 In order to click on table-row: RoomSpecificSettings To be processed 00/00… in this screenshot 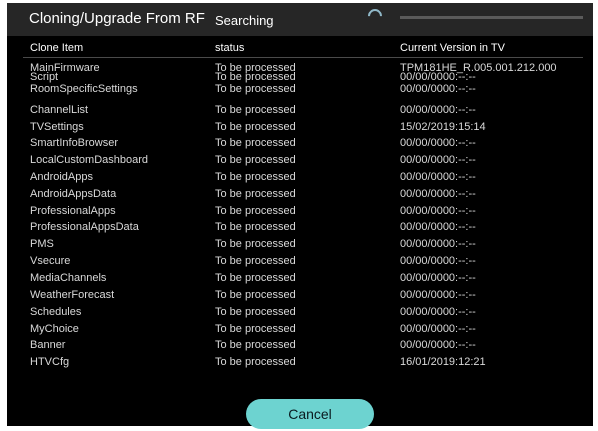, I will do `click(300, 89)`.